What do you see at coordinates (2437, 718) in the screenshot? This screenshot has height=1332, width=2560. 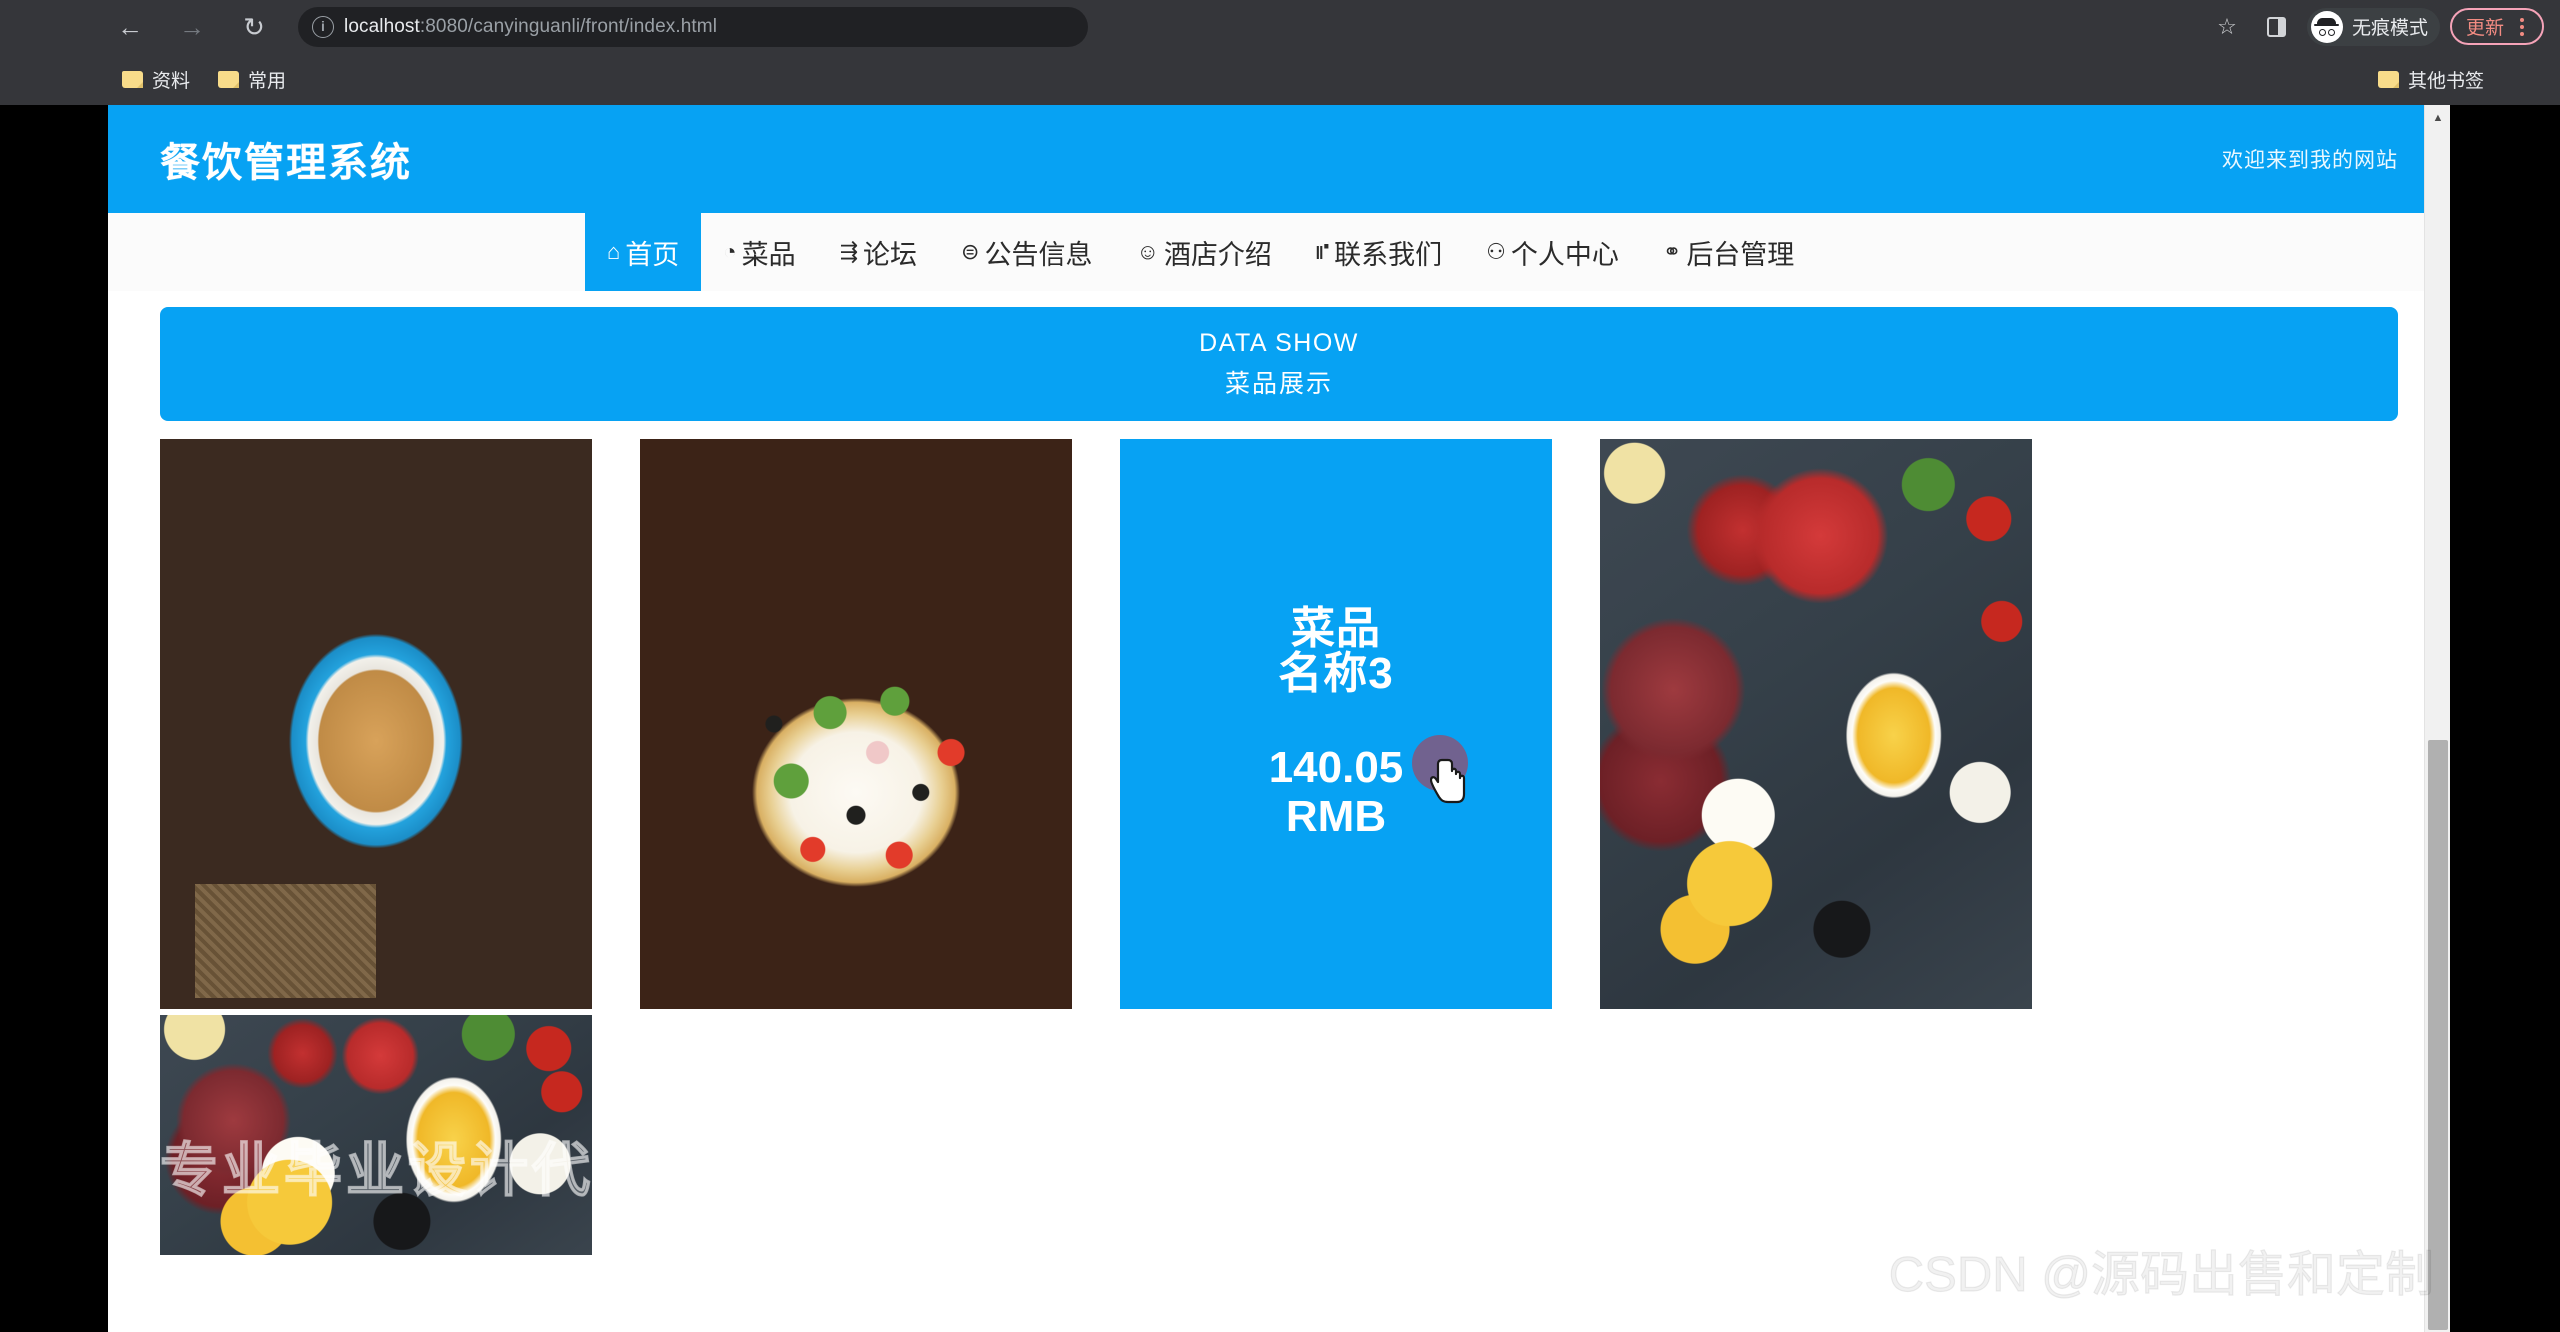 I see `vertical-scrollbar: ▲` at bounding box center [2437, 718].